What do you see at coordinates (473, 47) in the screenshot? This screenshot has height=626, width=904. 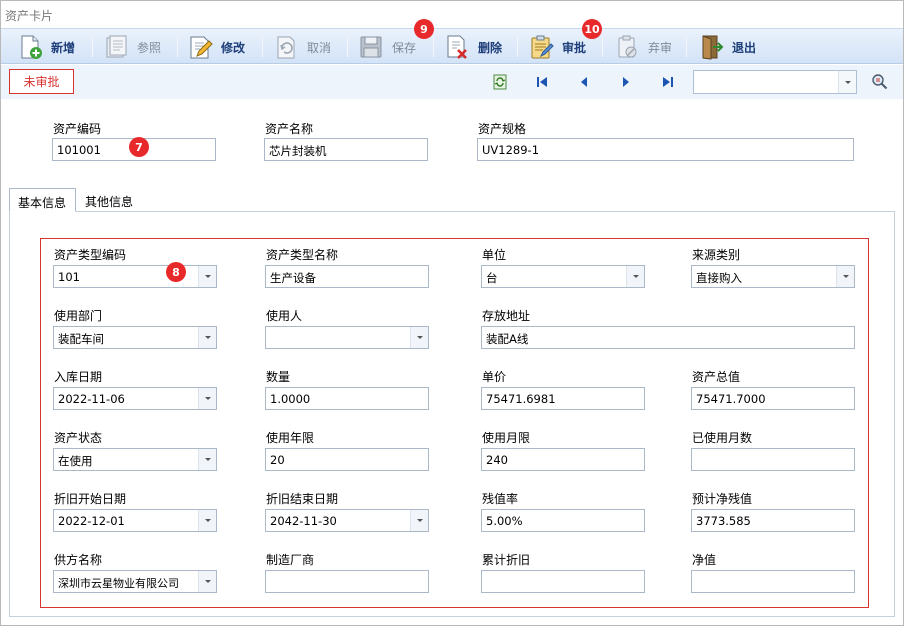 I see `delete-button: 删除` at bounding box center [473, 47].